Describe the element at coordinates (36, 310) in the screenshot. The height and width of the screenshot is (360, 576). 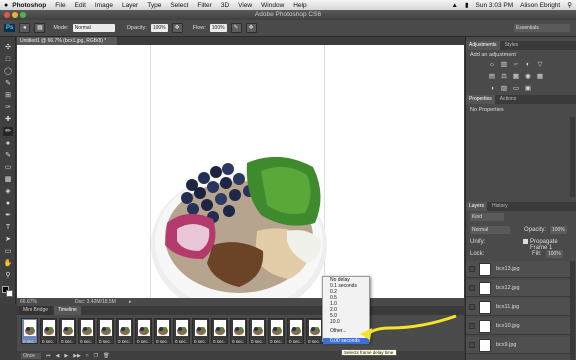
I see `tab-mini-bridge: Mini Bridge` at that location.